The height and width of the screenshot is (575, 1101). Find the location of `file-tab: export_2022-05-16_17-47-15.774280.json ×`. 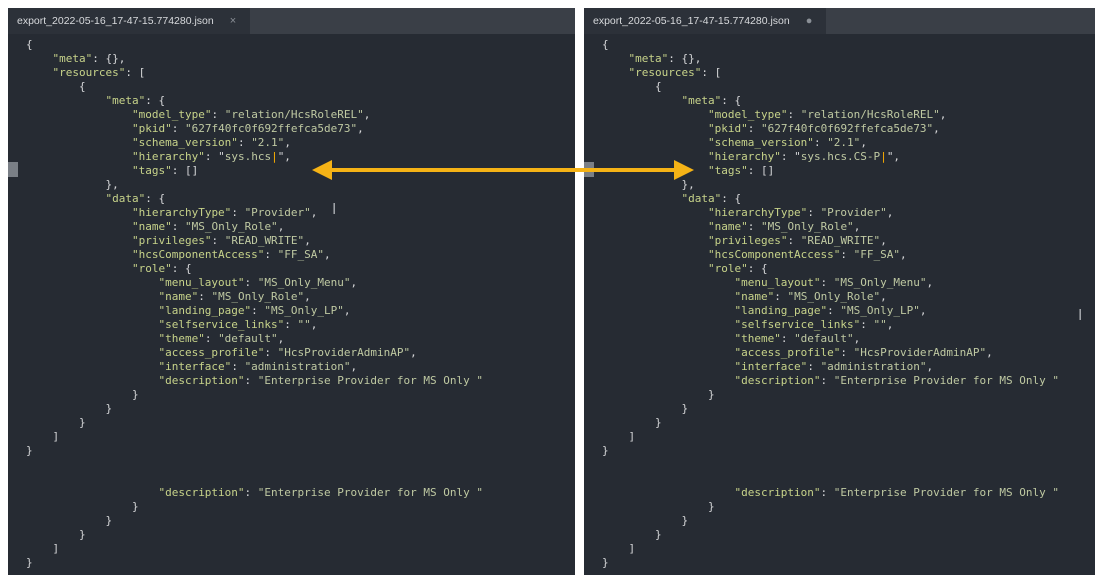

file-tab: export_2022-05-16_17-47-15.774280.json × is located at coordinates (129, 21).